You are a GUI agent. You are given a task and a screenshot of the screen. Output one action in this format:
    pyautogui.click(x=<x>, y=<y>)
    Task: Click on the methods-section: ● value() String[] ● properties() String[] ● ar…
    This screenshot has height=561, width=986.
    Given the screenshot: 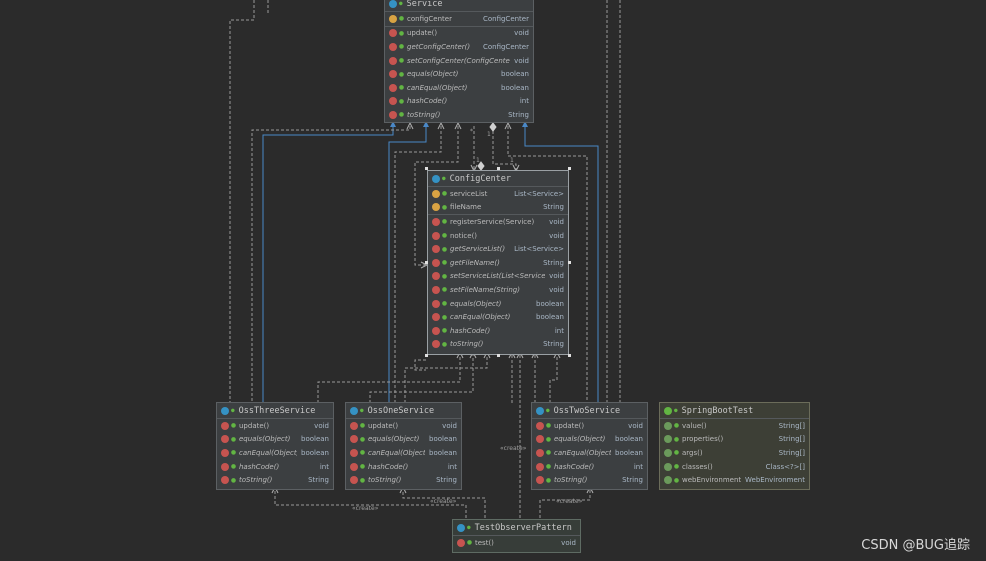 What is the action you would take?
    pyautogui.click(x=734, y=453)
    